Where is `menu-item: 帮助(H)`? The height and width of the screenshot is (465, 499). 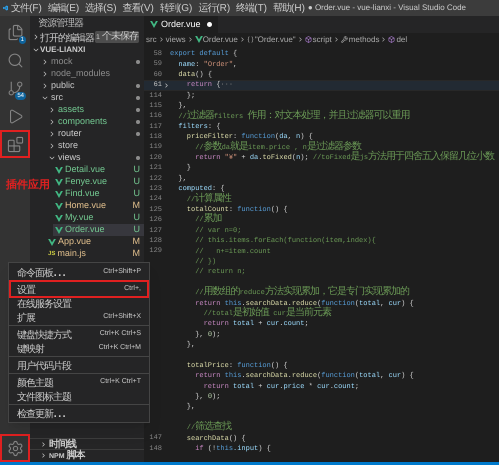
menu-item: 帮助(H) is located at coordinates (289, 8).